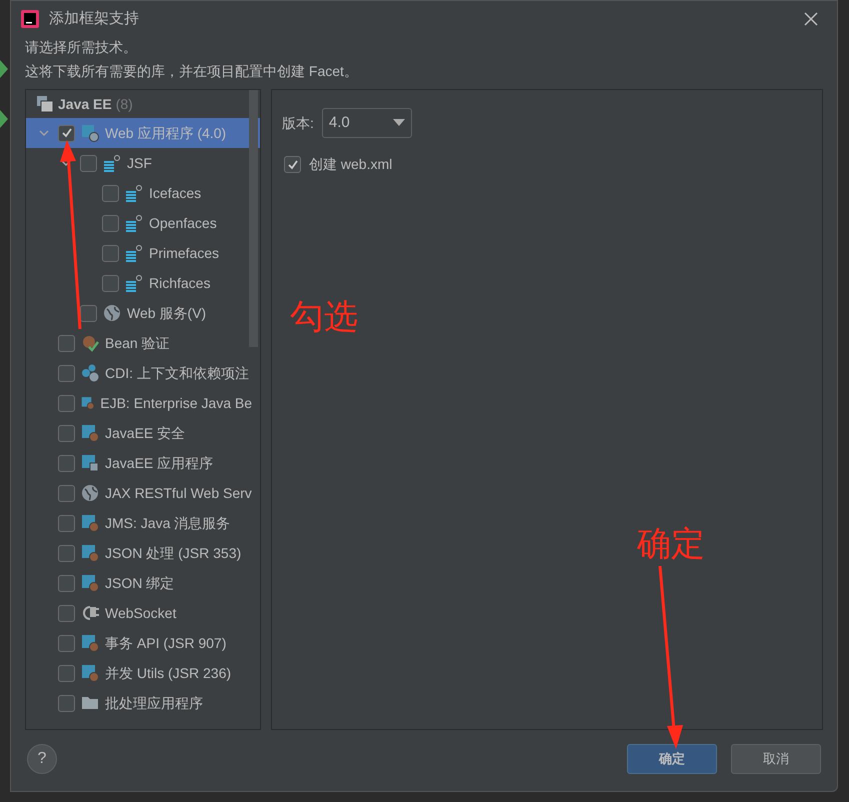  I want to click on item-label: Primefaces, so click(184, 253).